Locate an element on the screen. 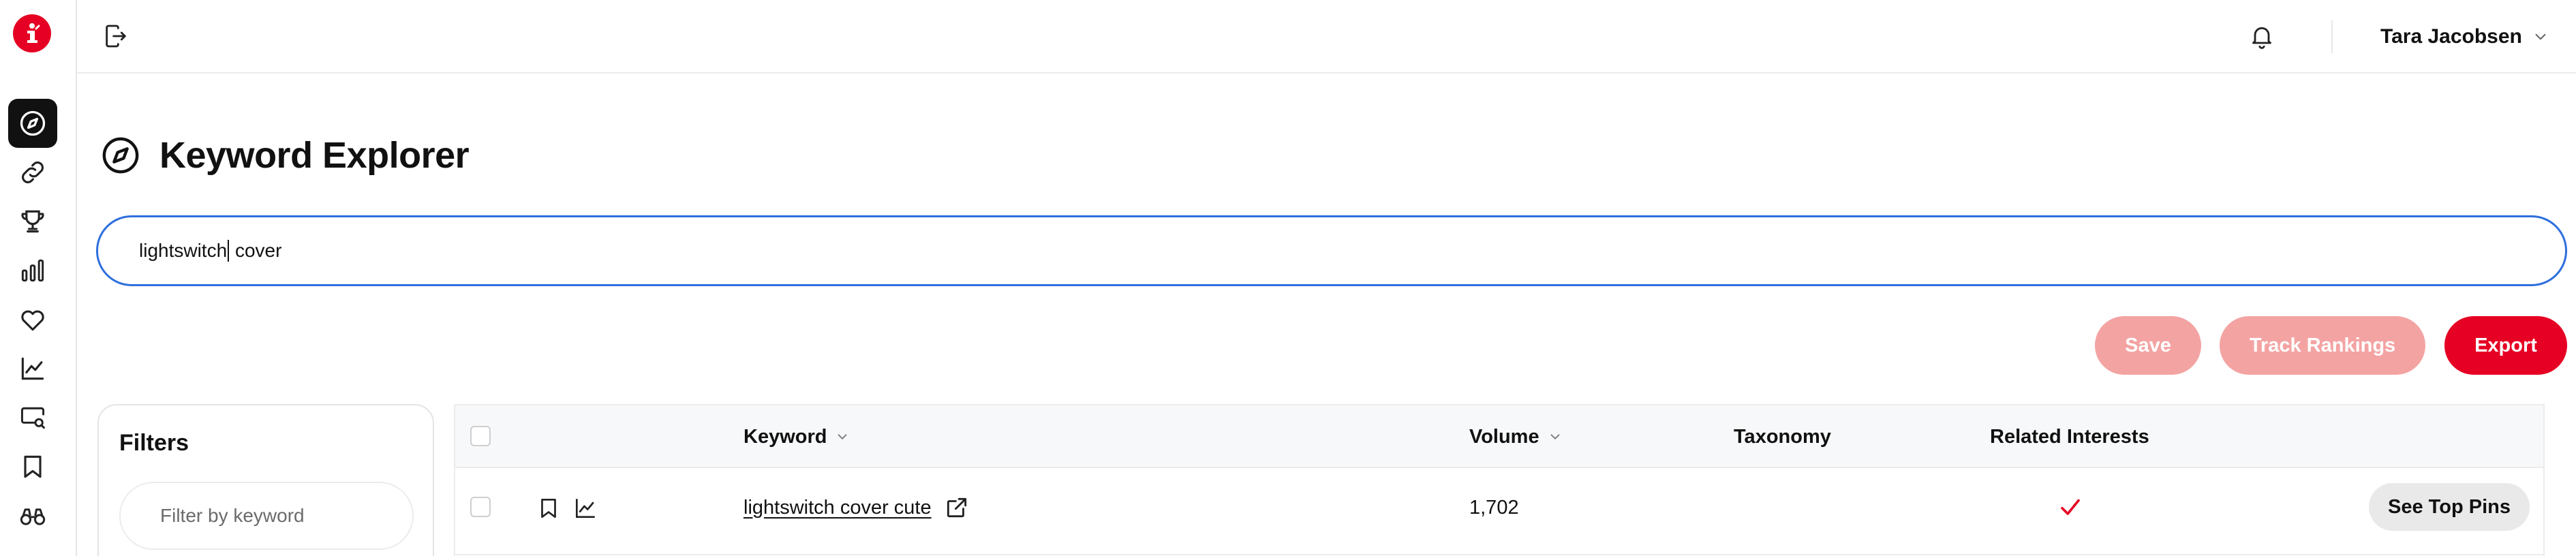 The height and width of the screenshot is (556, 2576). sidebar-item-trophy is located at coordinates (32, 221).